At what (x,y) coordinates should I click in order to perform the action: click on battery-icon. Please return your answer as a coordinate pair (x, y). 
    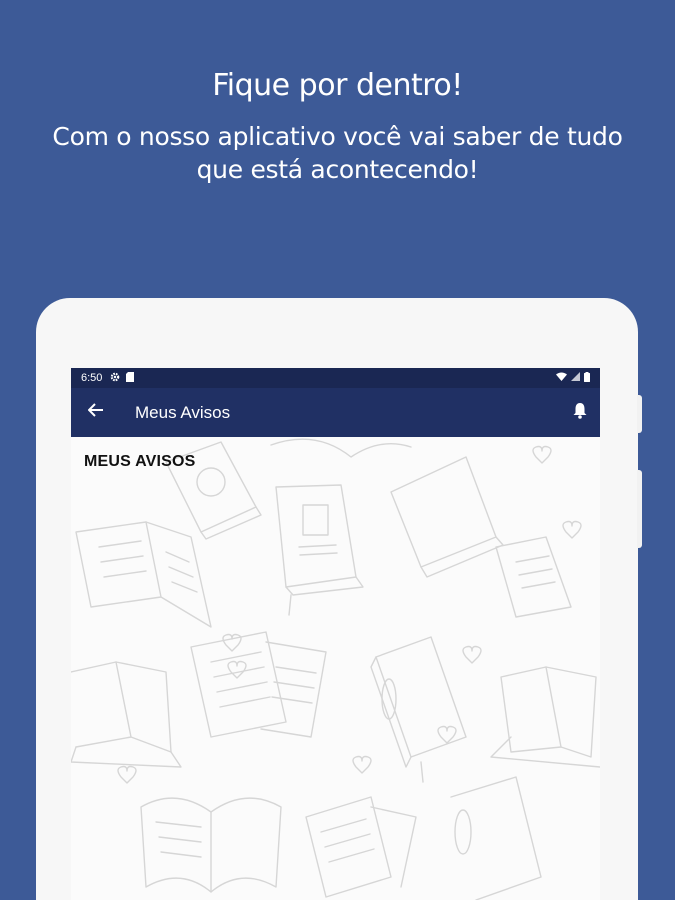
    Looking at the image, I should click on (587, 378).